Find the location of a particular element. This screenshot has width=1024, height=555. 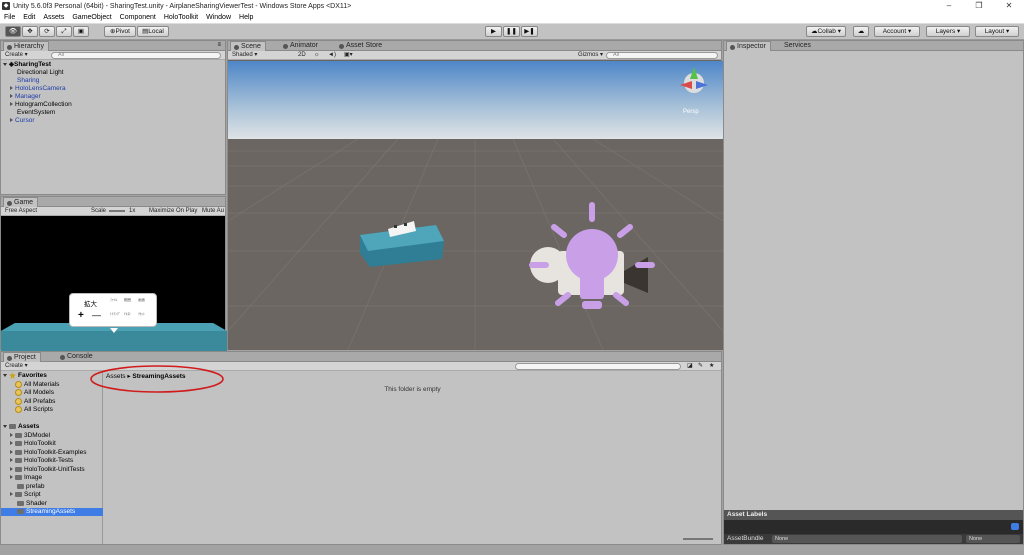

layout-dropdown: Layout ▾ is located at coordinates (997, 31).